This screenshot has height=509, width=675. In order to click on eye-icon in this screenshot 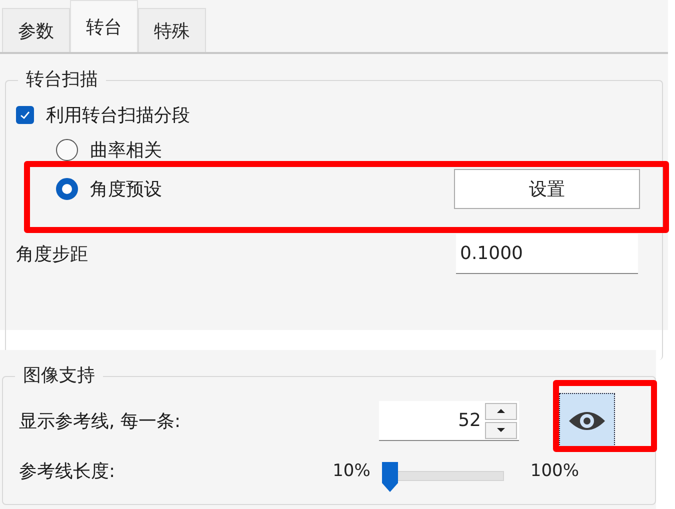, I will do `click(587, 421)`.